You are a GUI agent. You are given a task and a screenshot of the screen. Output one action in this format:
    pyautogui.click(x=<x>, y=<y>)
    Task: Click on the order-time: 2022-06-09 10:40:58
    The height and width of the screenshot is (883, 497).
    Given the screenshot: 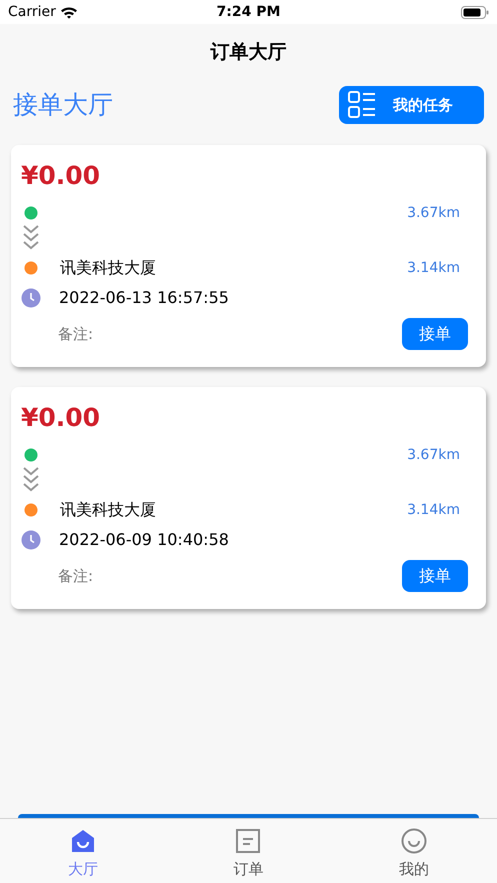 What is the action you would take?
    pyautogui.click(x=144, y=540)
    